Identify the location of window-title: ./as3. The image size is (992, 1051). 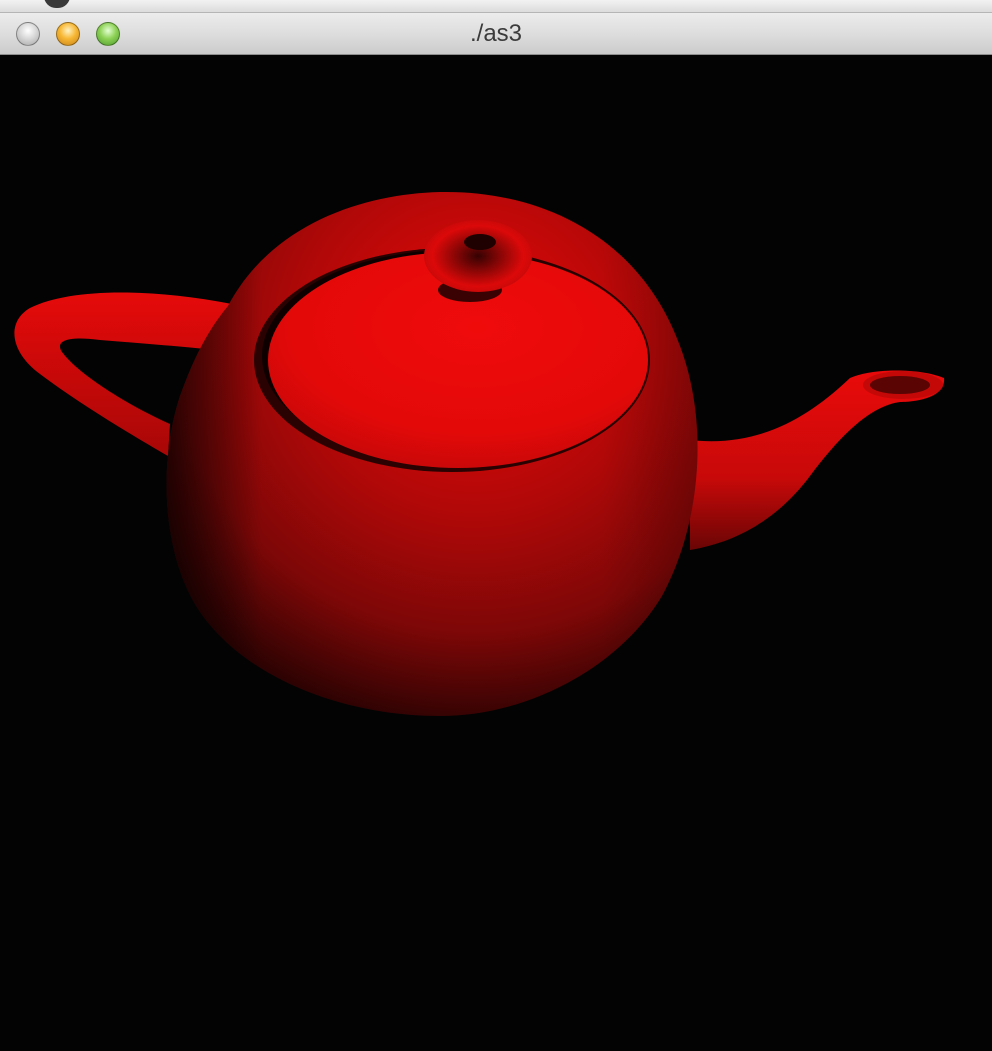
(496, 33).